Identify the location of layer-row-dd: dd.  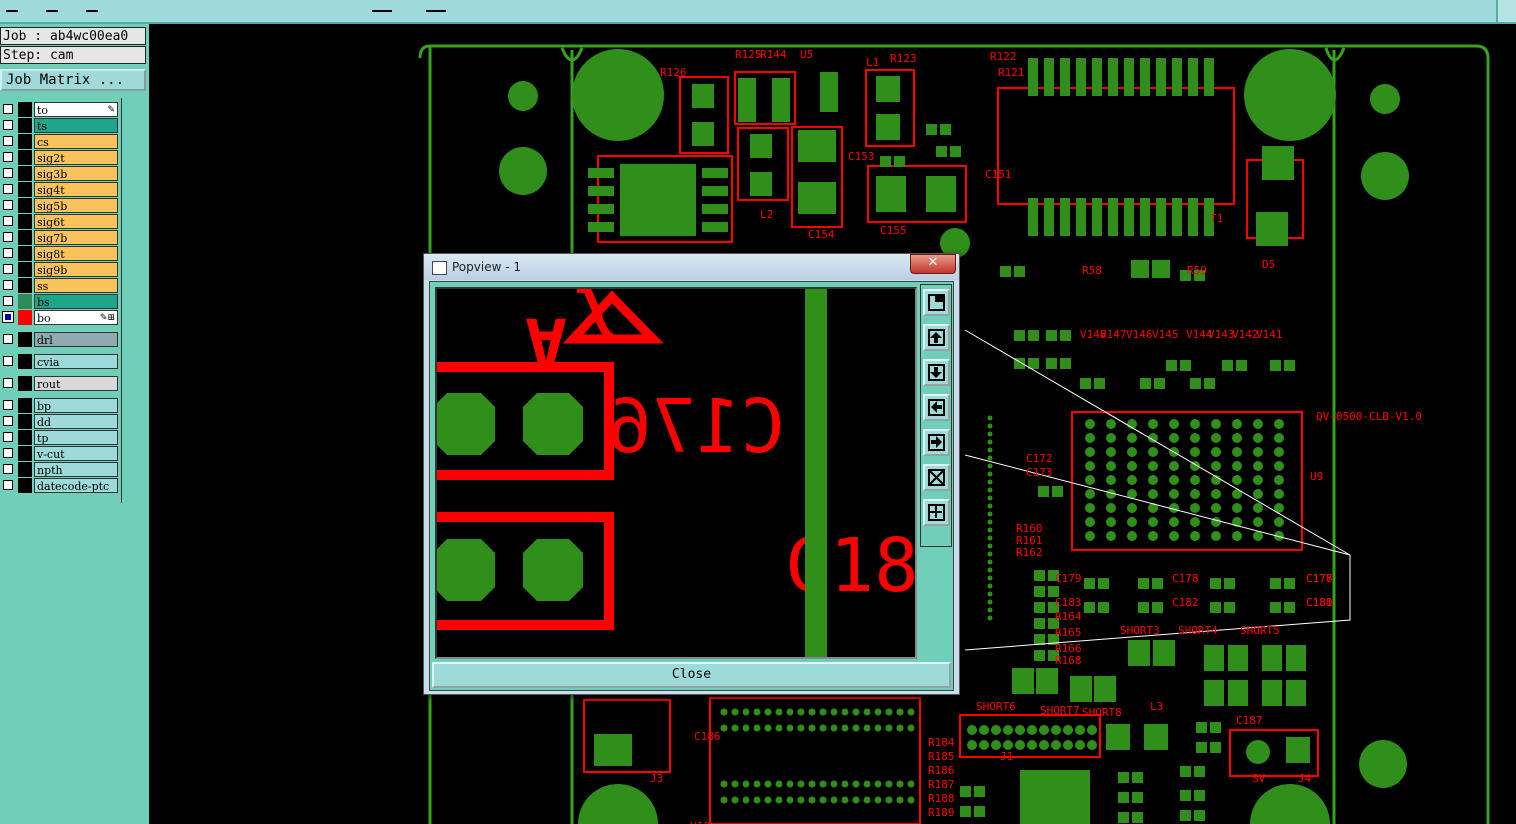
(59, 421).